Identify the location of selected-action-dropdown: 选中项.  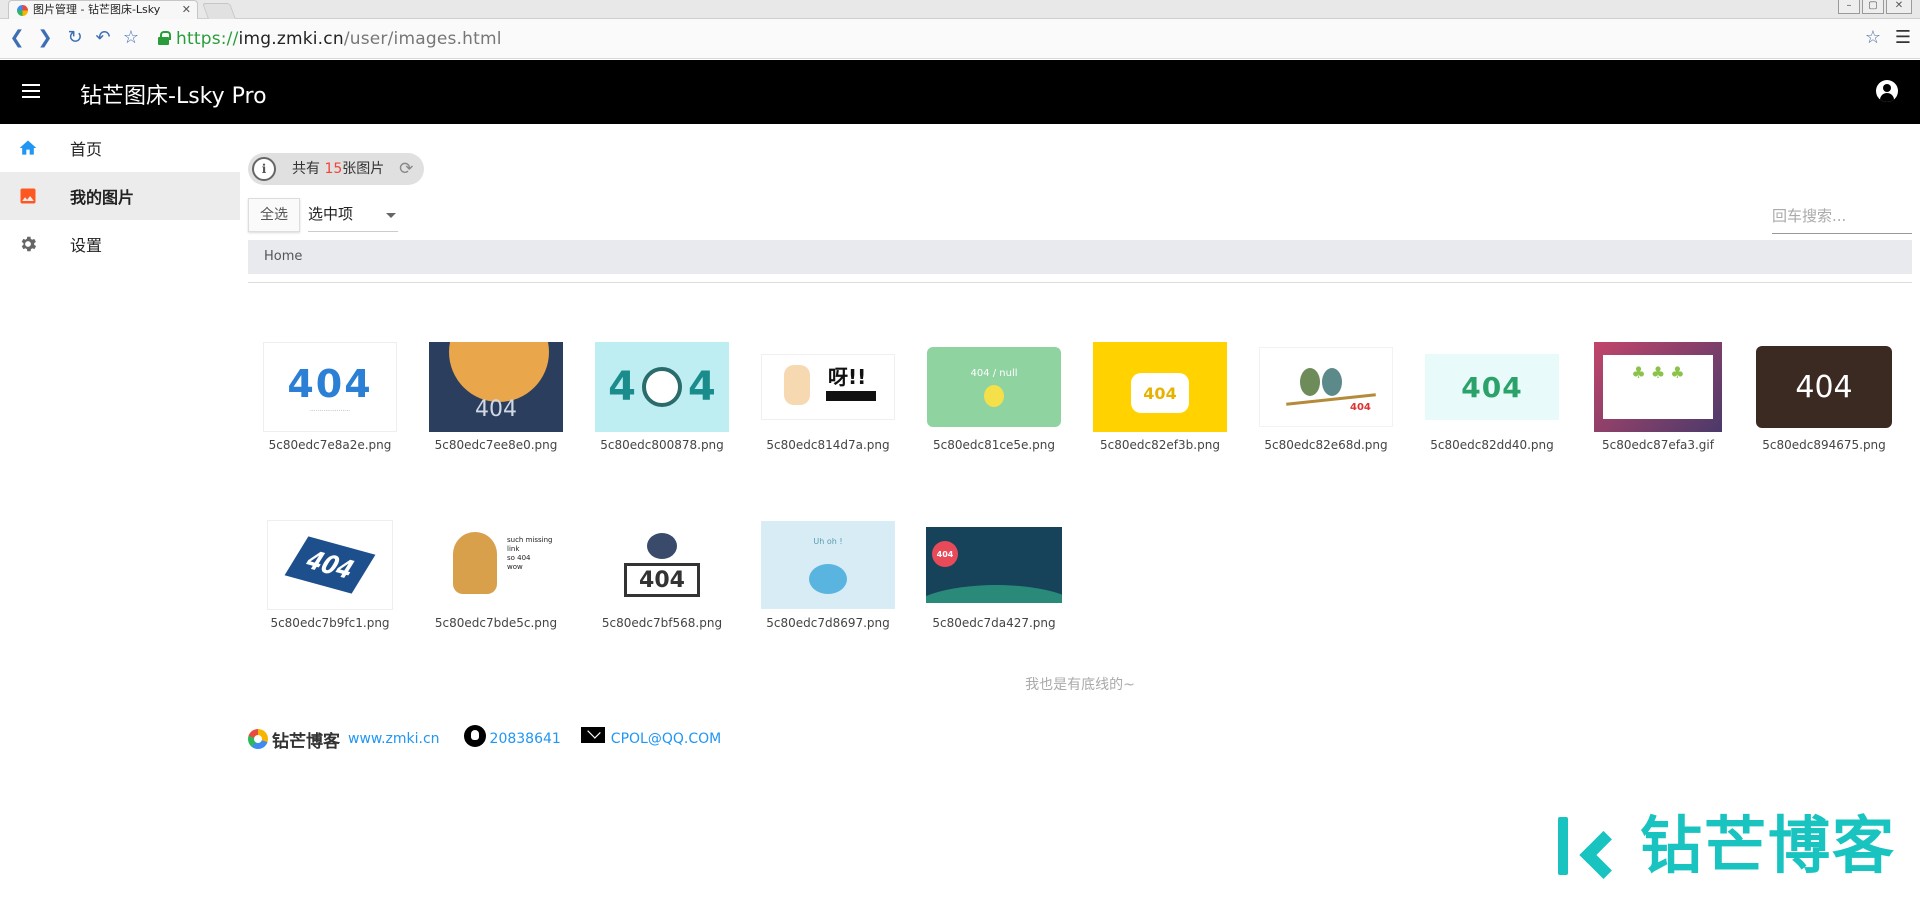
(353, 215).